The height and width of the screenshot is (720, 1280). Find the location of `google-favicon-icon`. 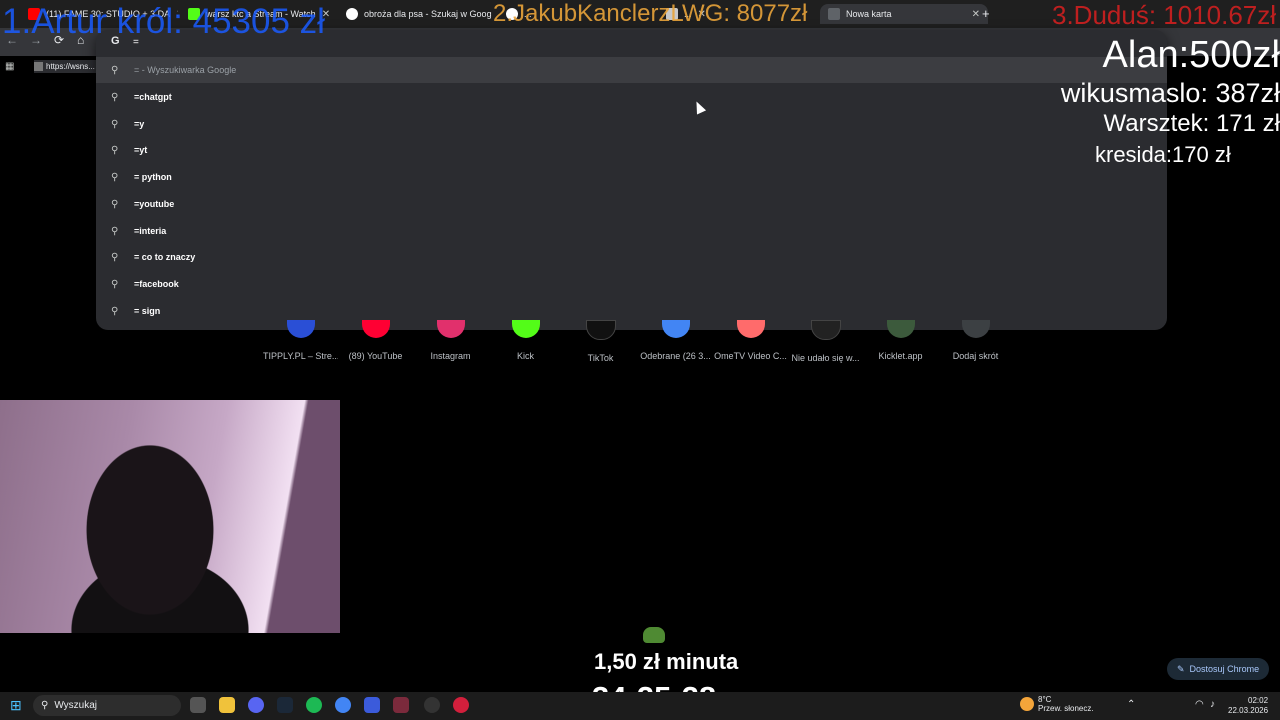

google-favicon-icon is located at coordinates (352, 14).